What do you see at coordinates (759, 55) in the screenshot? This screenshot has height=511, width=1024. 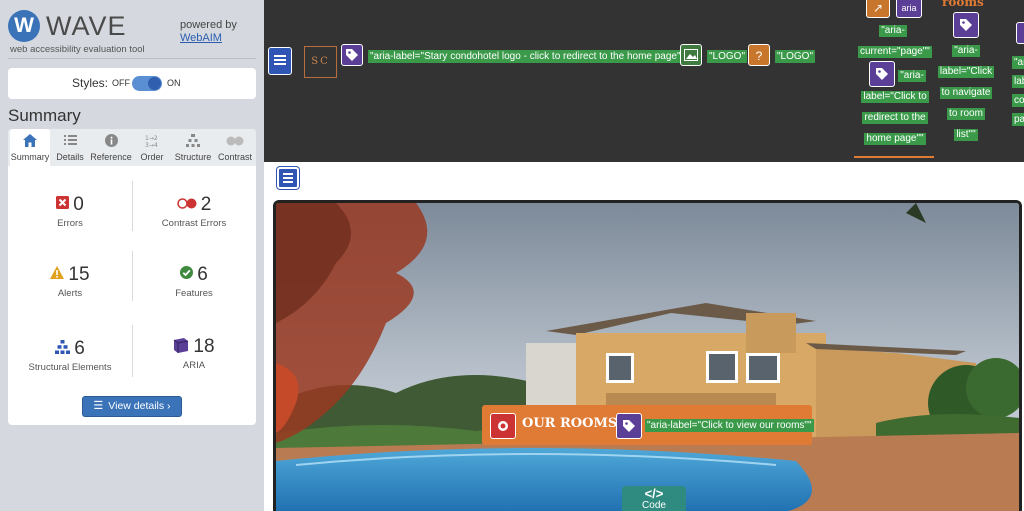 I see `suspicious-alt-icon: ?` at bounding box center [759, 55].